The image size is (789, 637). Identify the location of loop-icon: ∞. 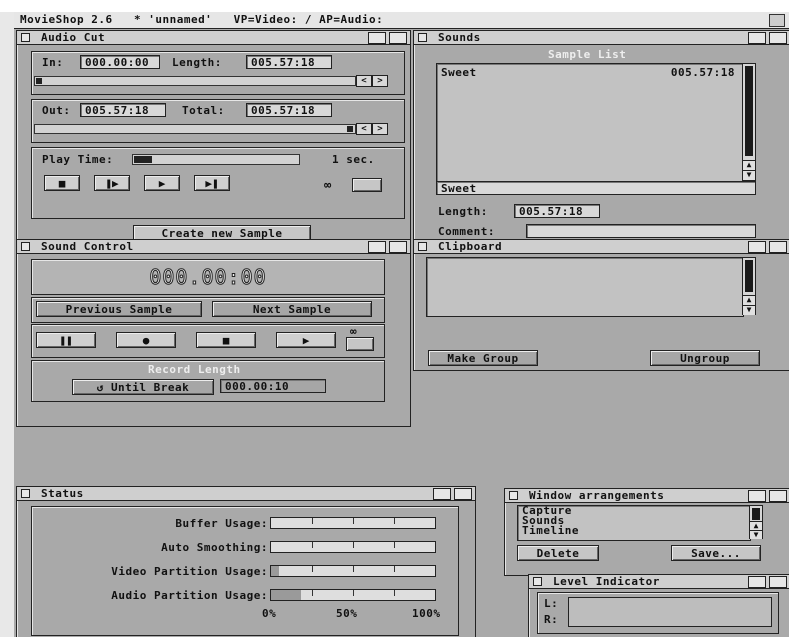
(327, 185).